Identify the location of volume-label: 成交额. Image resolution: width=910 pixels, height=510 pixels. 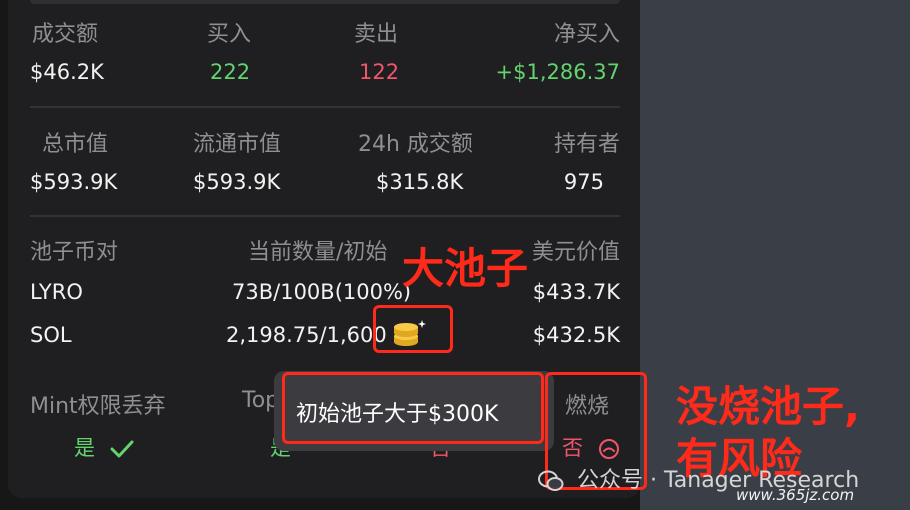
(65, 34).